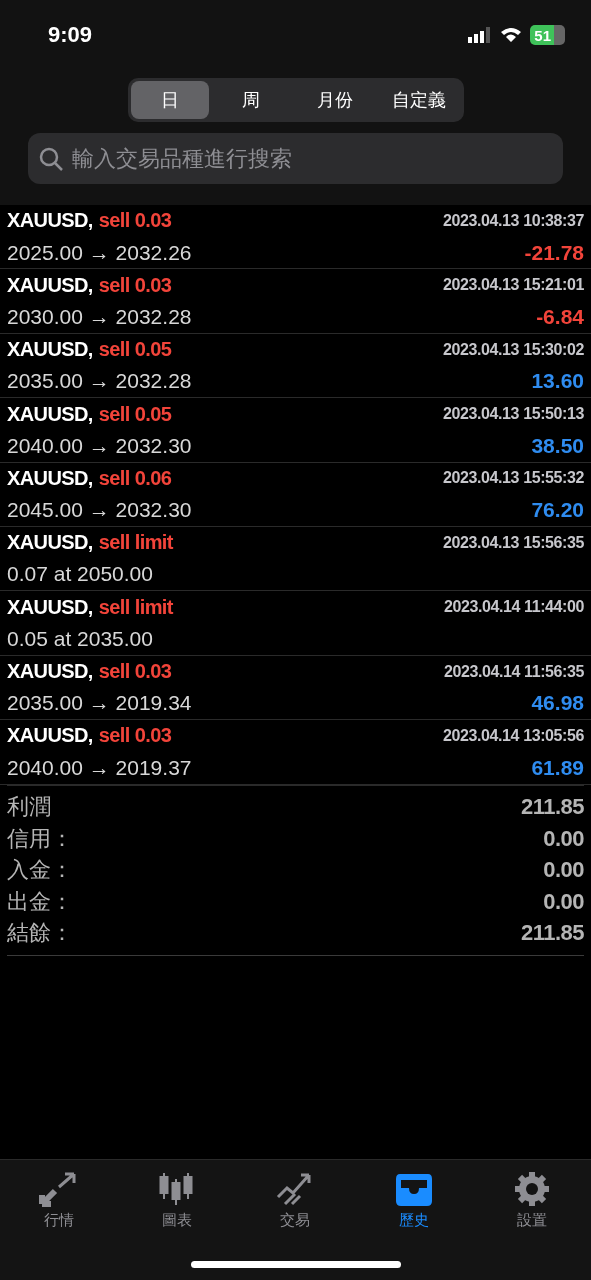  I want to click on trade-time: 2023.04.14 11:44:00, so click(513, 607).